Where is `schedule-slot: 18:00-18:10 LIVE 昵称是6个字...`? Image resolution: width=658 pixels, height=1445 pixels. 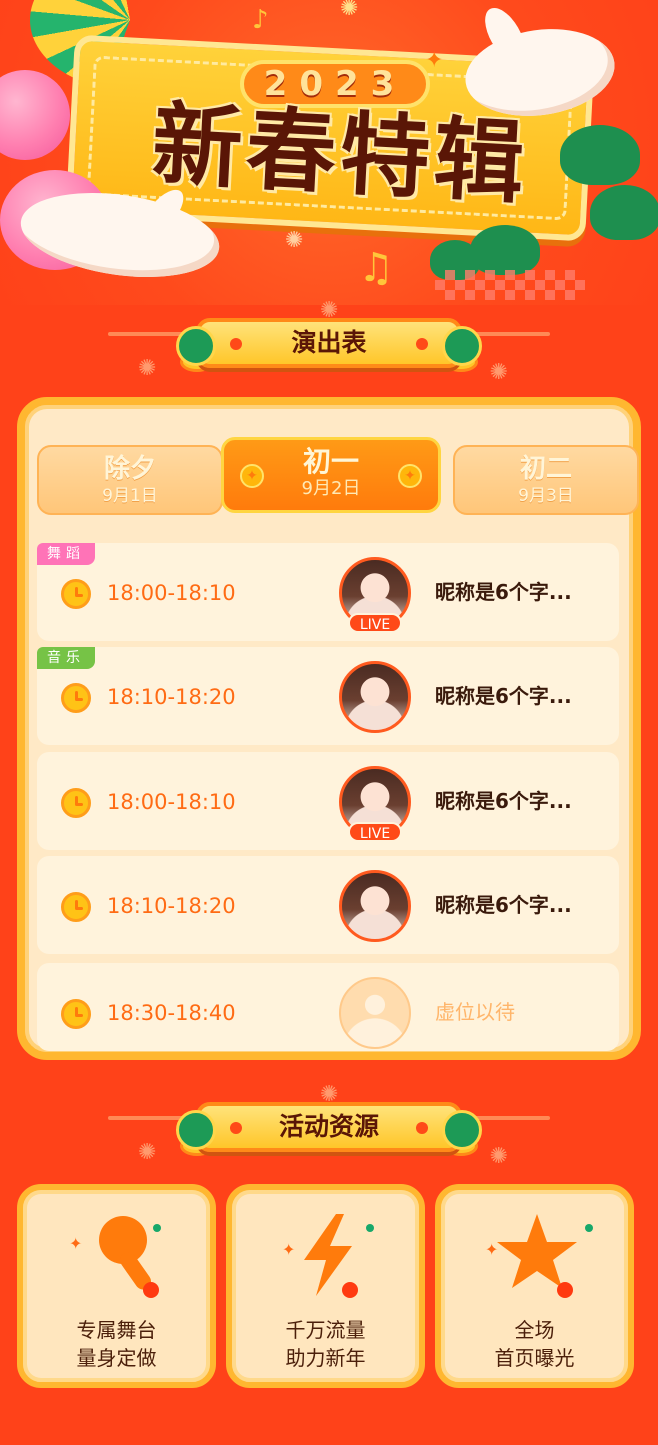 schedule-slot: 18:00-18:10 LIVE 昵称是6个字... is located at coordinates (328, 801).